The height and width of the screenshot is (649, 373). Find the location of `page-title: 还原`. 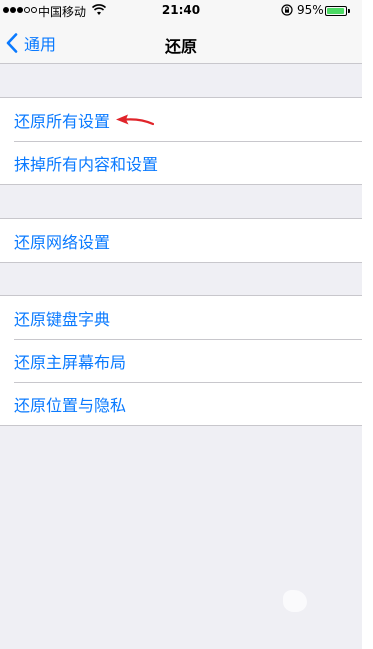

page-title: 还原 is located at coordinates (180, 46).